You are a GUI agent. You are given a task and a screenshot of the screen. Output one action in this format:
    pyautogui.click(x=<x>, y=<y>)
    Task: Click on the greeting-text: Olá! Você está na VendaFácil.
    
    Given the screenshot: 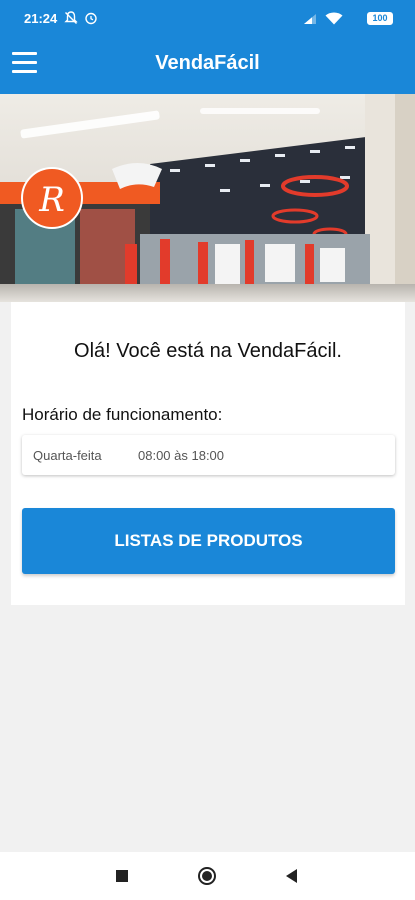 What is the action you would take?
    pyautogui.click(x=208, y=351)
    